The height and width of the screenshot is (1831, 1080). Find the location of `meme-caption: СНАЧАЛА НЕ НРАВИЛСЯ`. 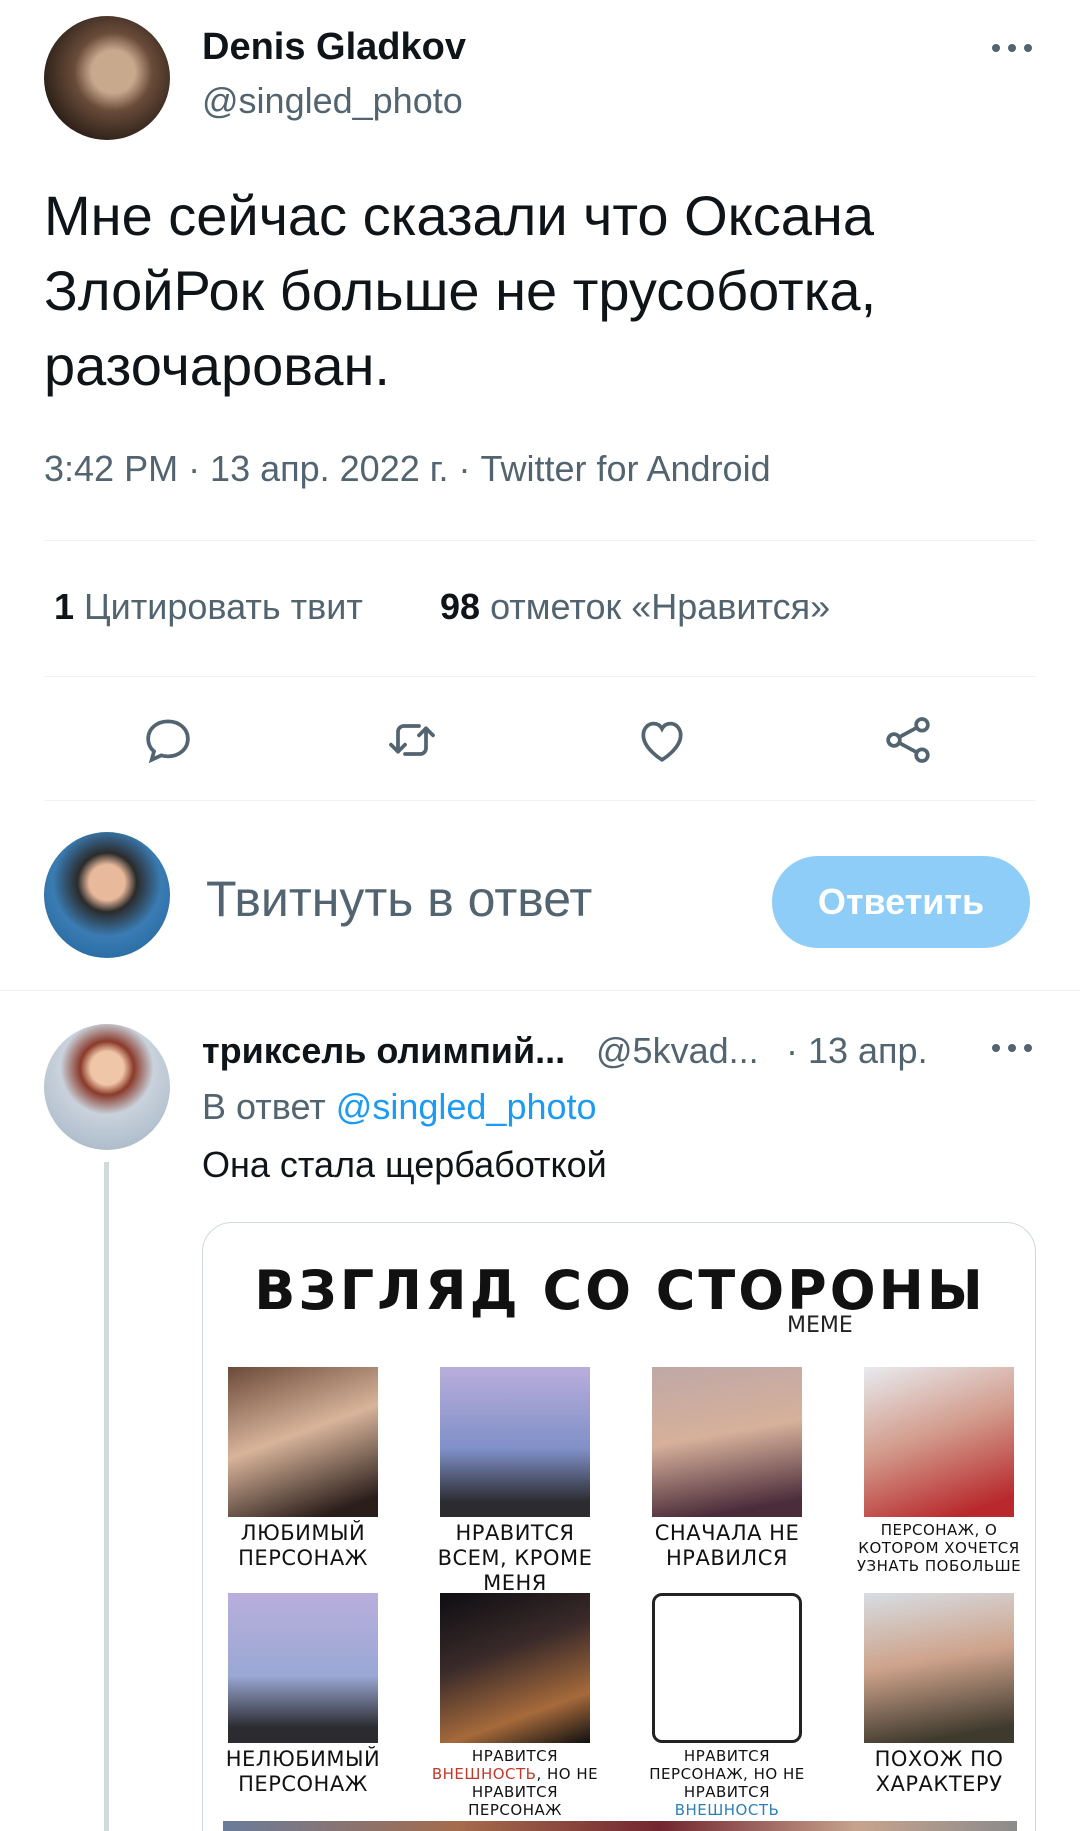

meme-caption: СНАЧАЛА НЕ НРАВИЛСЯ is located at coordinates (727, 1545).